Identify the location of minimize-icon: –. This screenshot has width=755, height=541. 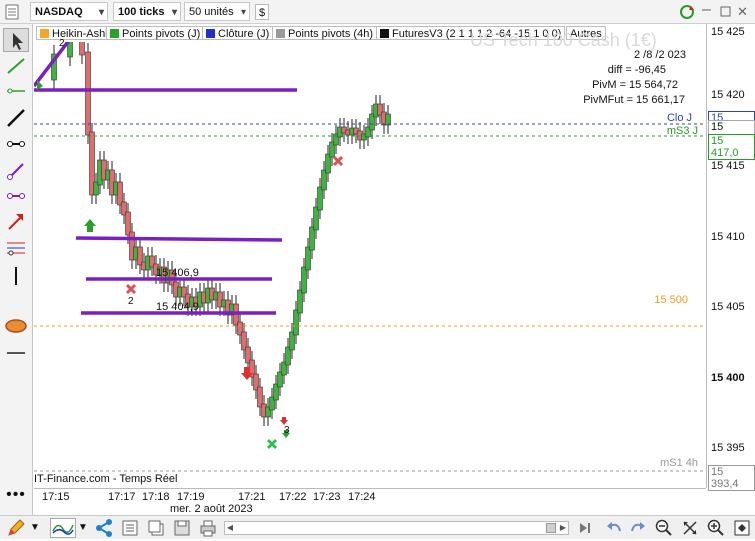
(710, 11).